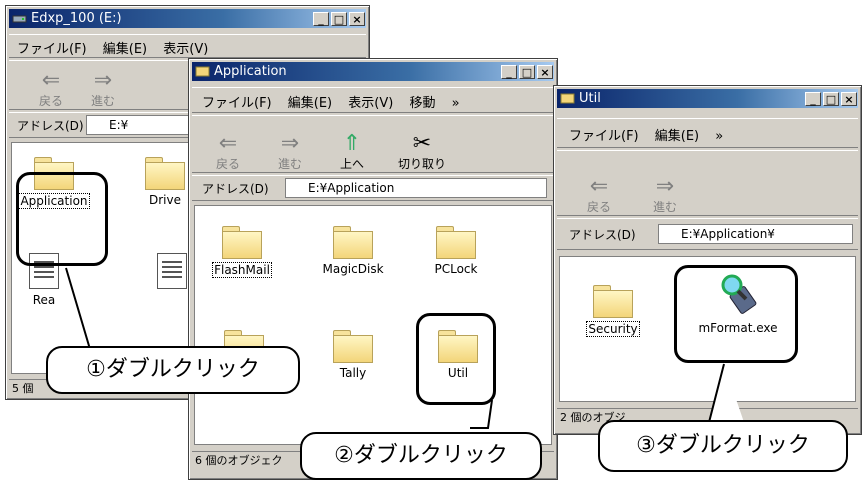  I want to click on callout-step1: ①ダブルクリック, so click(173, 370).